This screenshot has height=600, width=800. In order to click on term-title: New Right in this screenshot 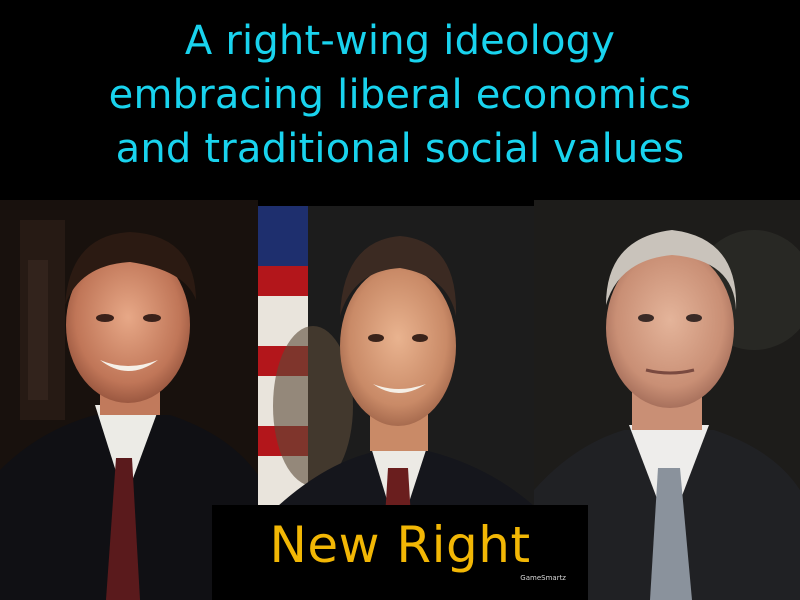, I will do `click(400, 544)`.